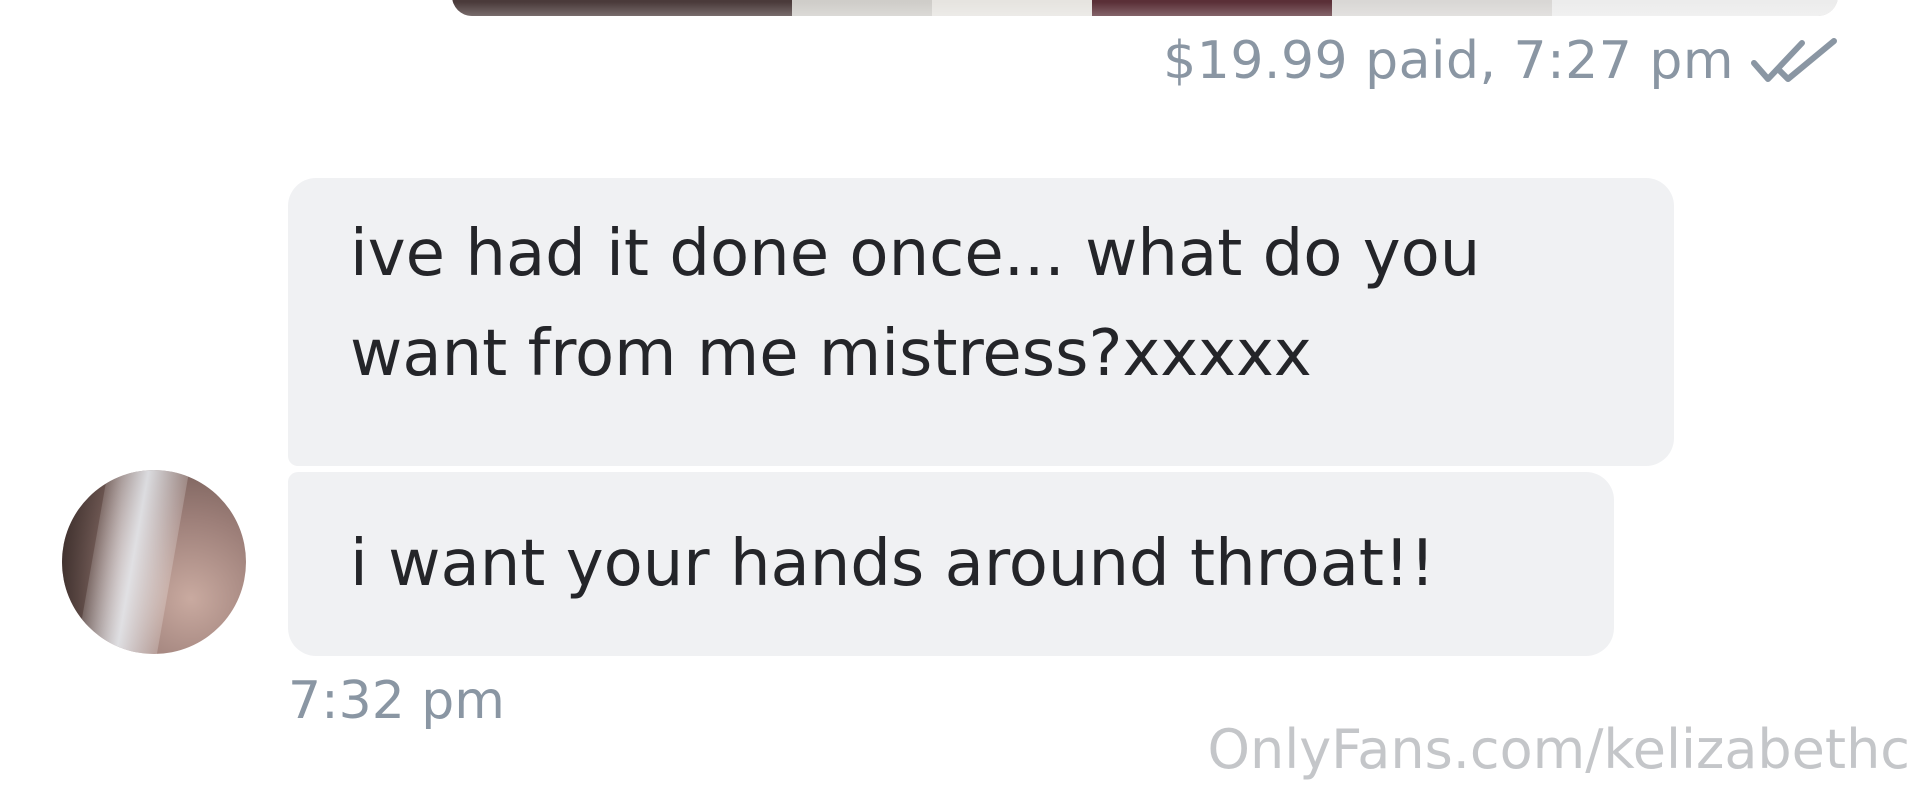  I want to click on watermark: OnlyFans.com/kelizabethc, so click(1558, 749).